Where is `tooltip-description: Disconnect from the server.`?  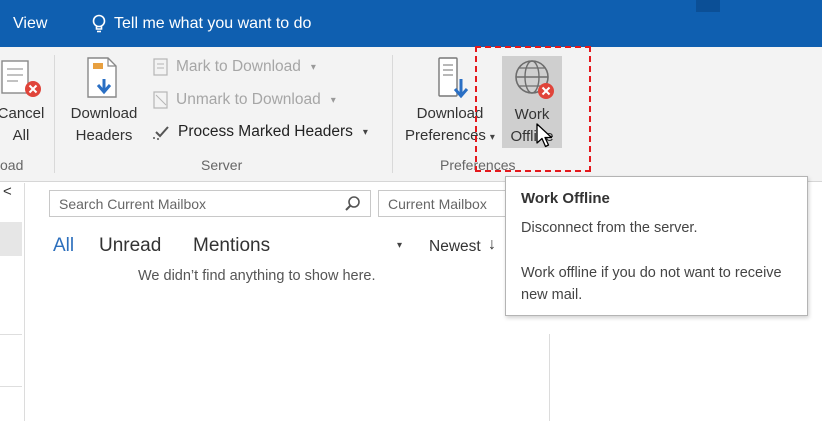
tooltip-description: Disconnect from the server. is located at coordinates (609, 228).